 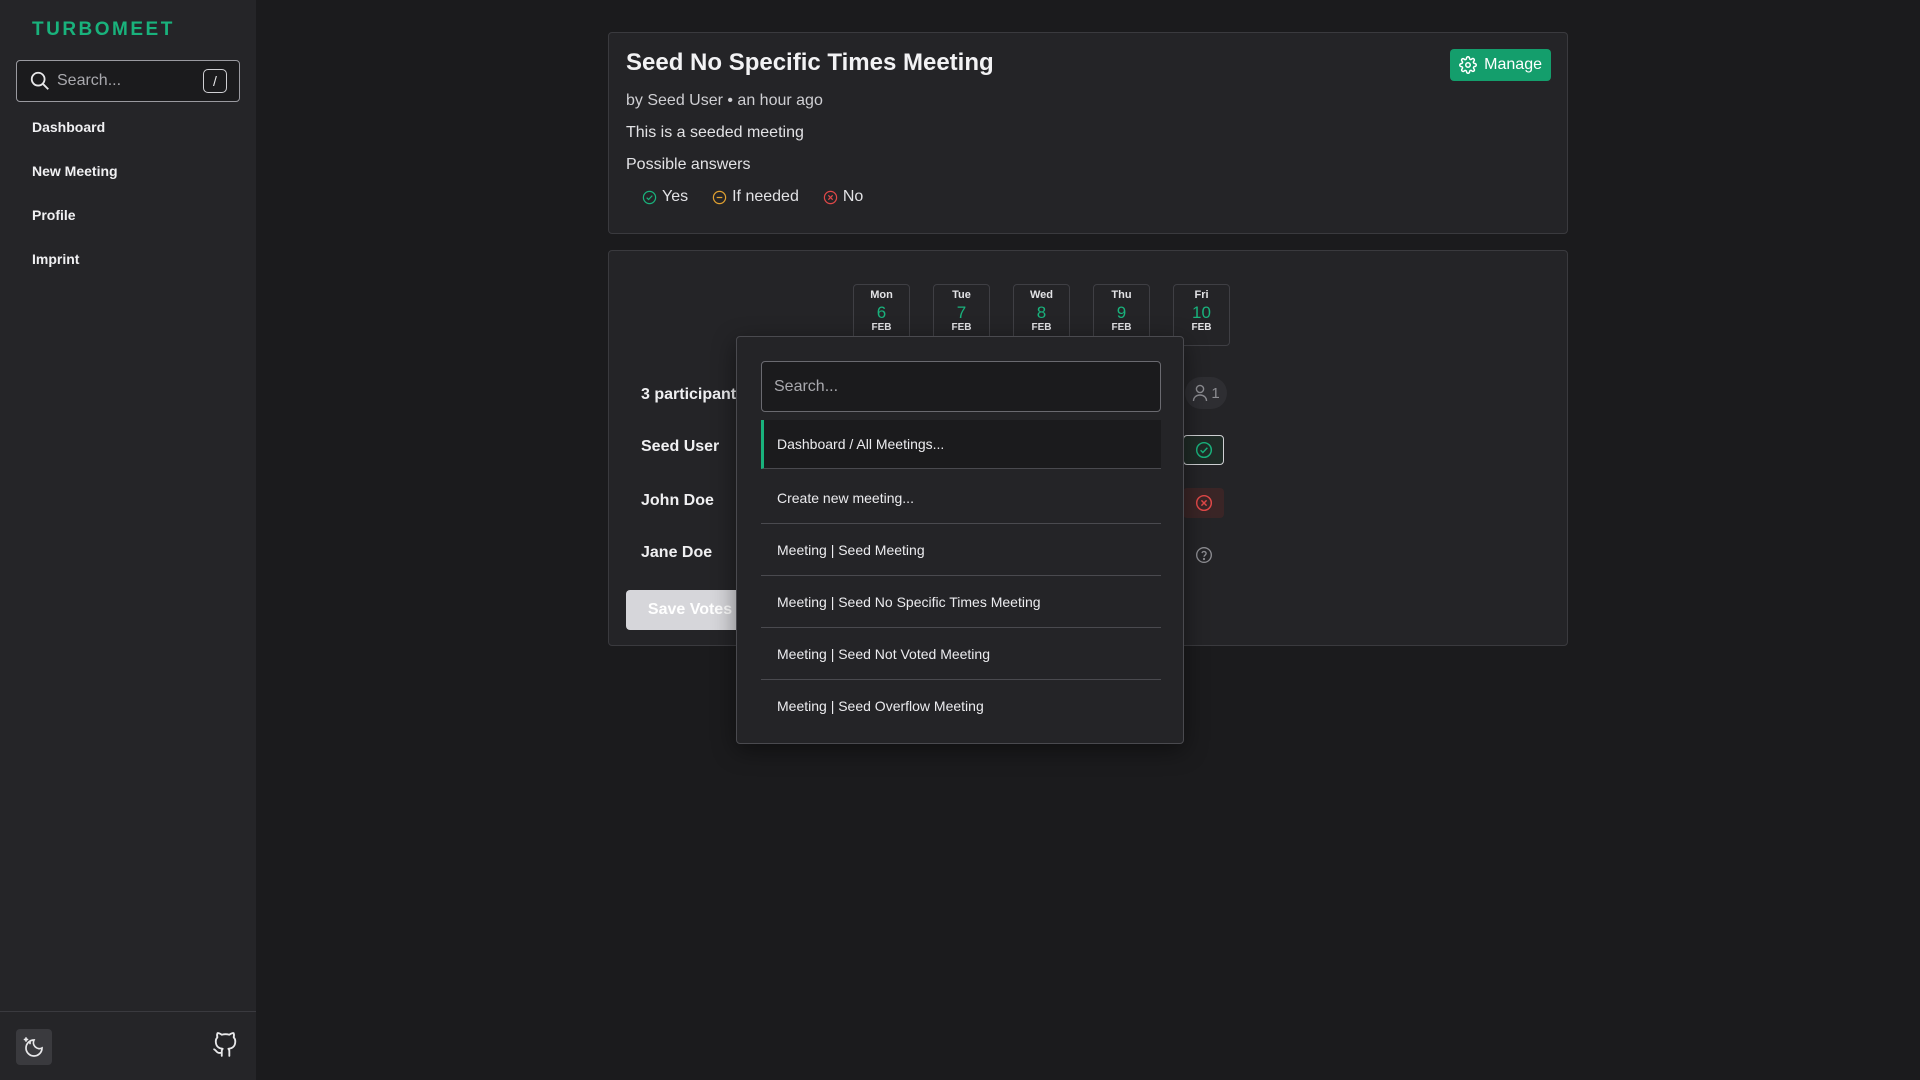 I want to click on vote-cell-no, so click(x=1203, y=503).